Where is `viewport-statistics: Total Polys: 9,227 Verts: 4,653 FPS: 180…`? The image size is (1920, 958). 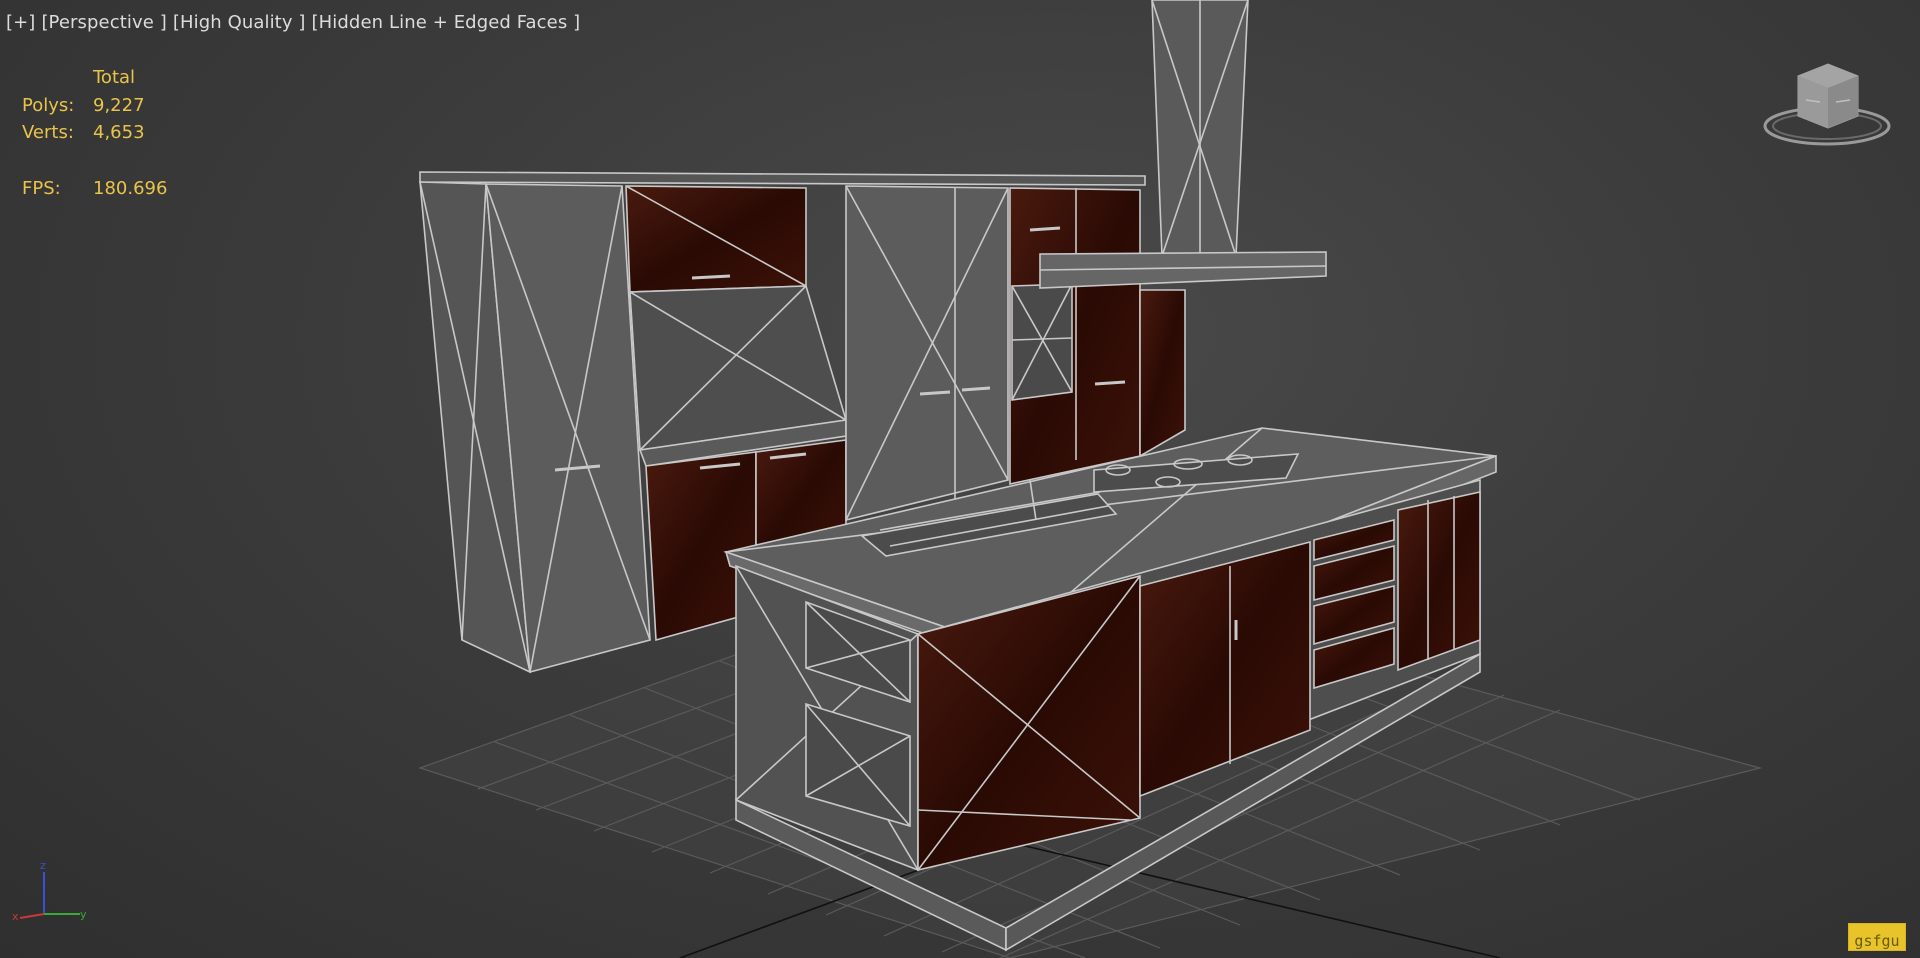
viewport-statistics: Total Polys: 9,227 Verts: 4,653 FPS: 180… is located at coordinates (94, 133).